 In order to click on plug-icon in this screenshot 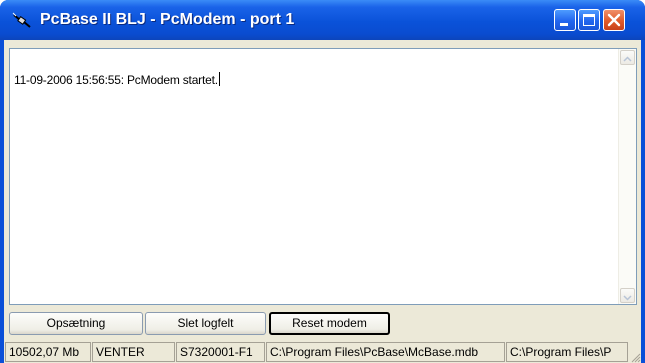, I will do `click(22, 20)`.